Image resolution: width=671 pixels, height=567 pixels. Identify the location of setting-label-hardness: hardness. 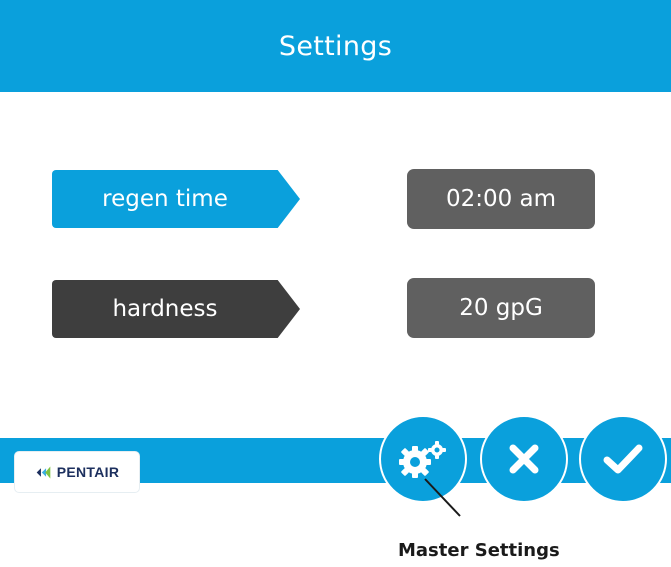
(176, 309).